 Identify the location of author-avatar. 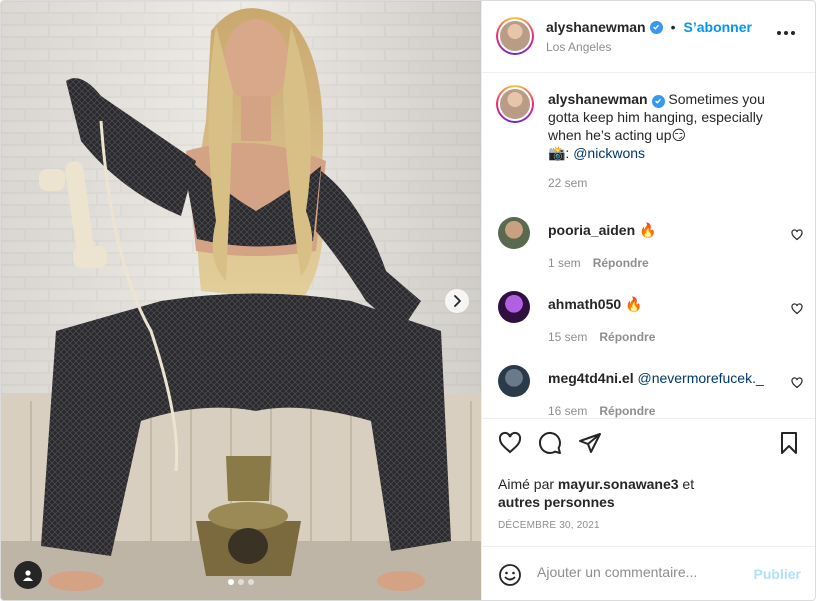
(515, 36).